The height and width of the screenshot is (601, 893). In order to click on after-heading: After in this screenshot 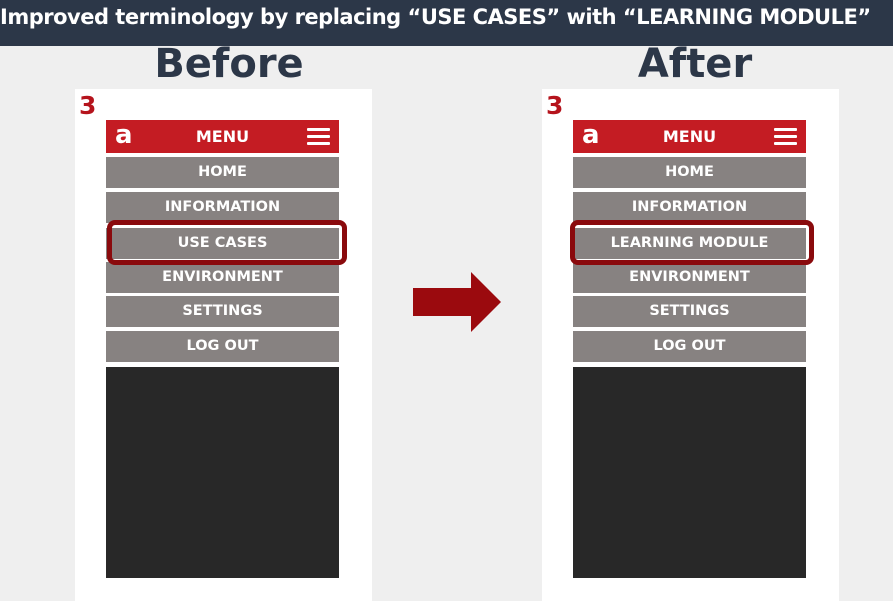, I will do `click(695, 64)`.